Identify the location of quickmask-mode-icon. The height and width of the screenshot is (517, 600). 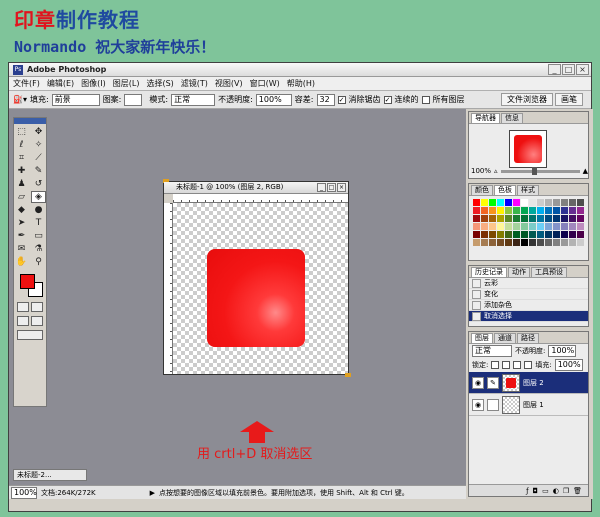
(37, 307).